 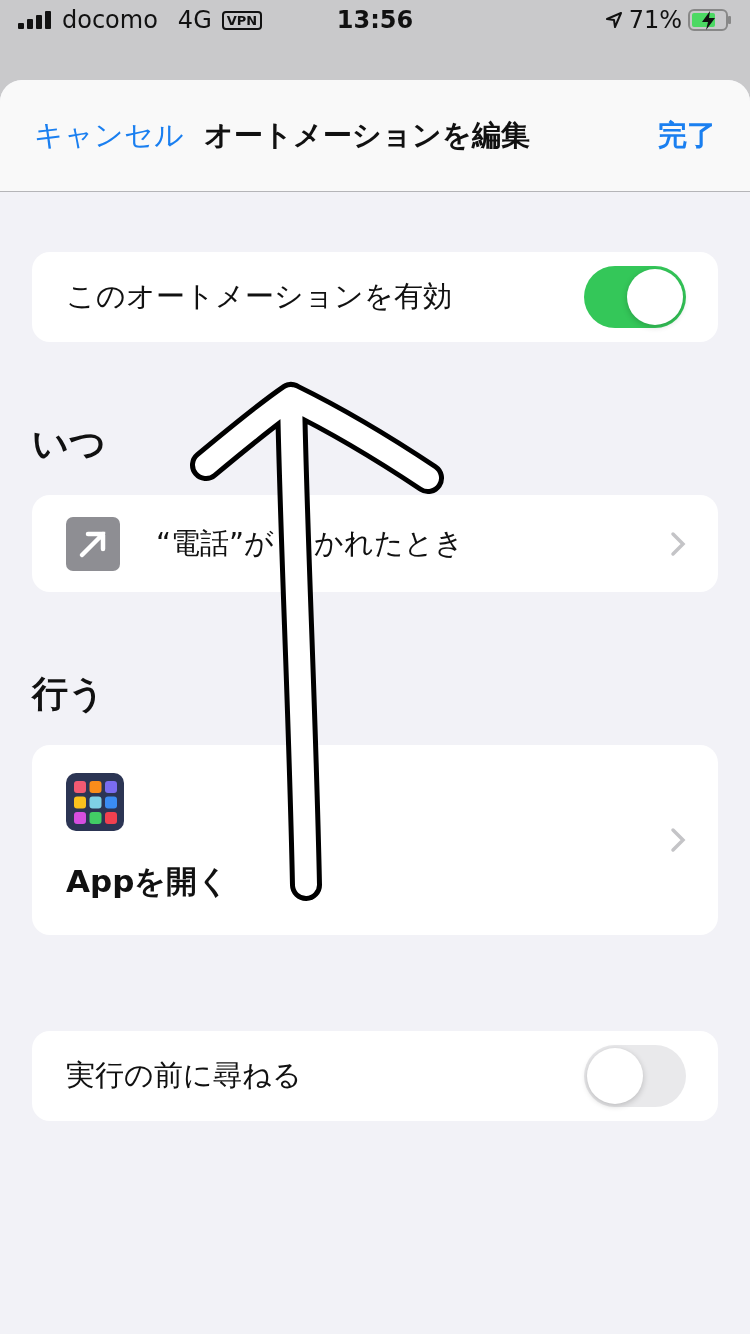 I want to click on cancel-button: キャンセル, so click(x=109, y=135).